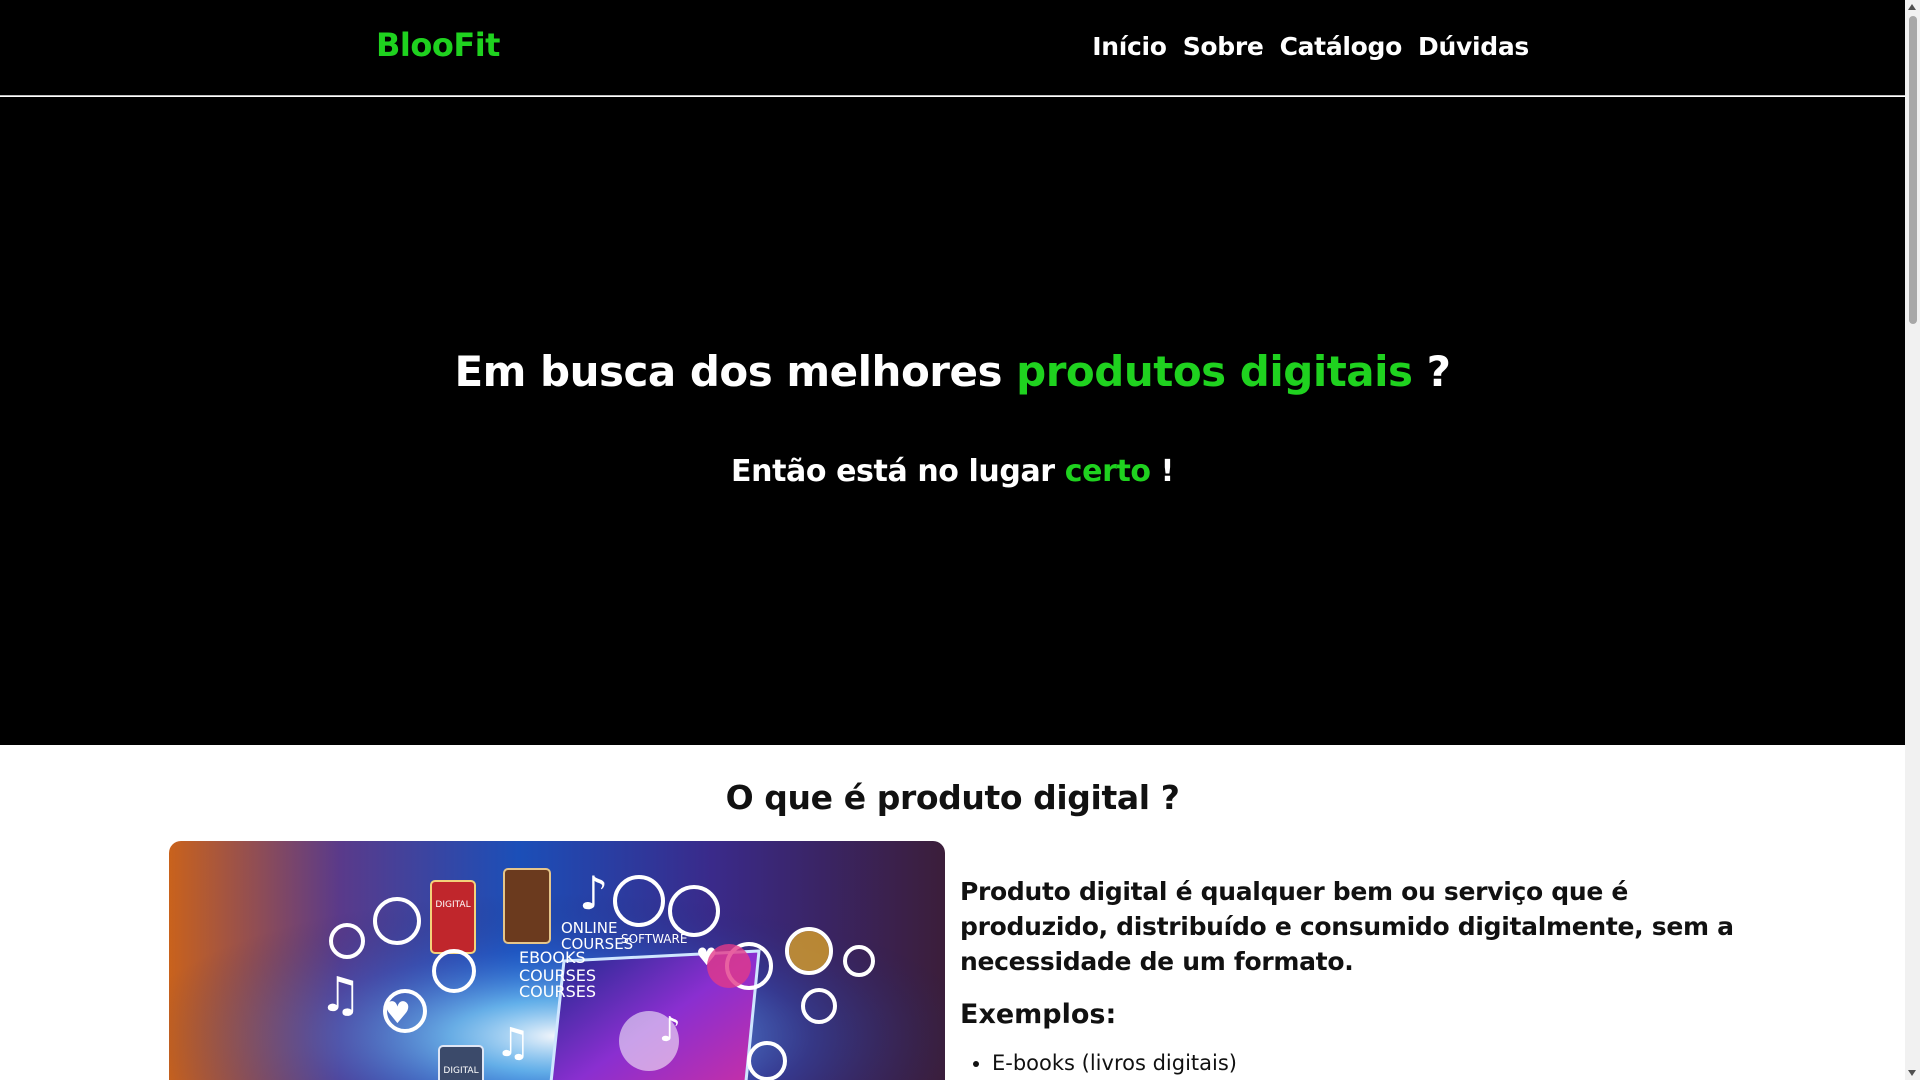  I want to click on page-scrollbar, so click(1912, 540).